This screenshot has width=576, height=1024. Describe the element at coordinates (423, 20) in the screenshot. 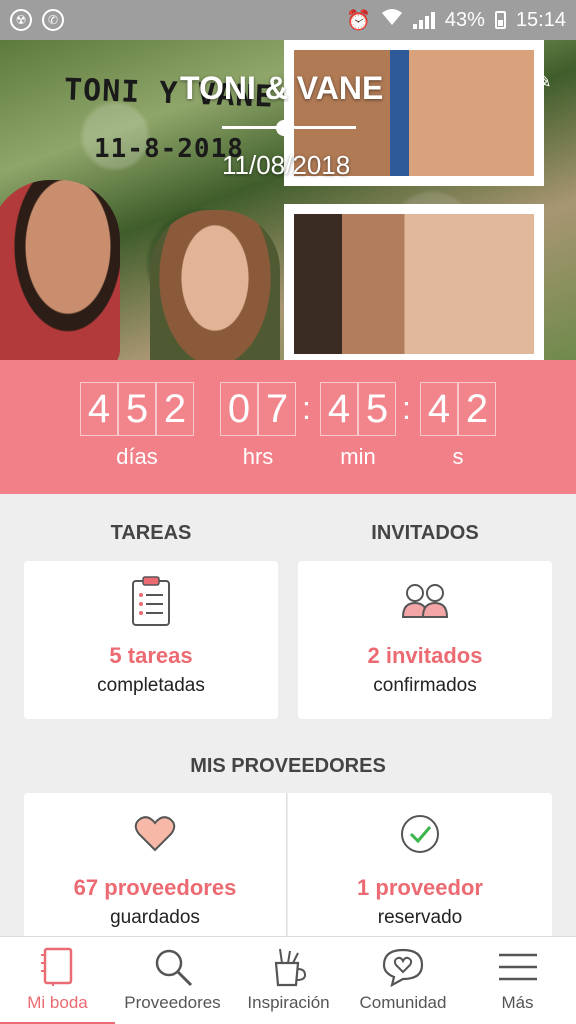

I see `signal-icon` at that location.